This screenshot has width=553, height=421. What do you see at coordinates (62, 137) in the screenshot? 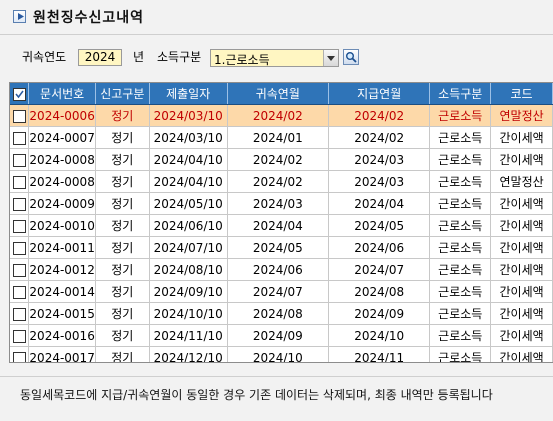
I see `cell-doc-no: 2024-0007` at bounding box center [62, 137].